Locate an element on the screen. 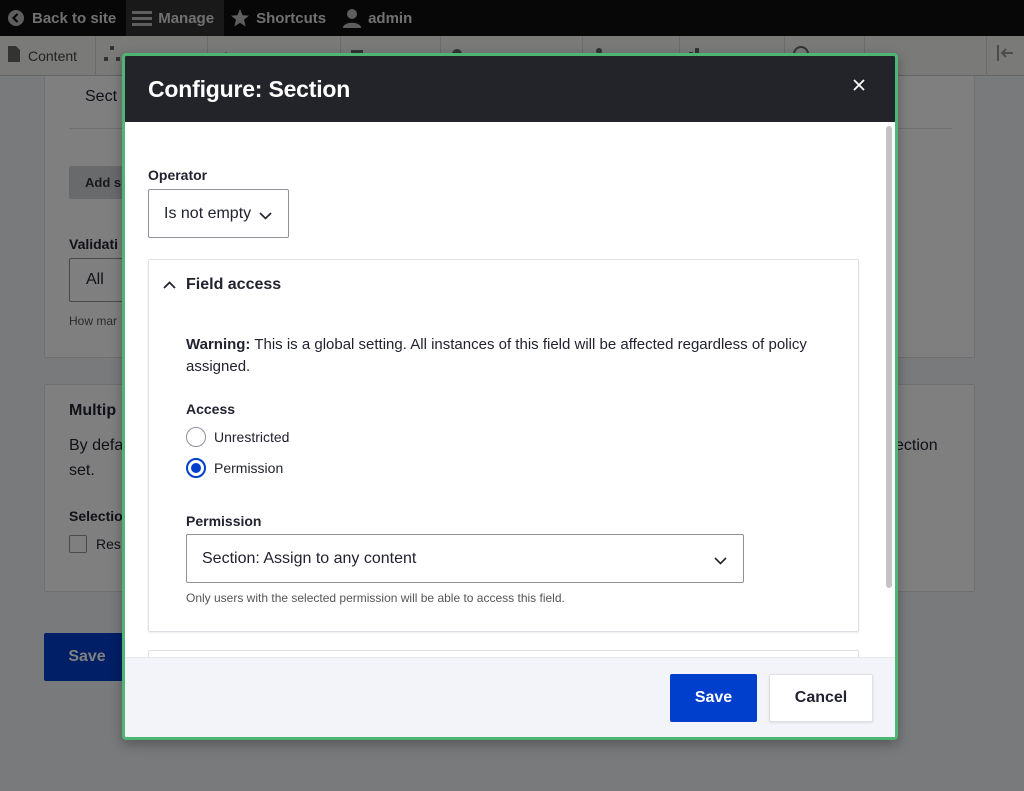  radio-button-checked is located at coordinates (196, 468).